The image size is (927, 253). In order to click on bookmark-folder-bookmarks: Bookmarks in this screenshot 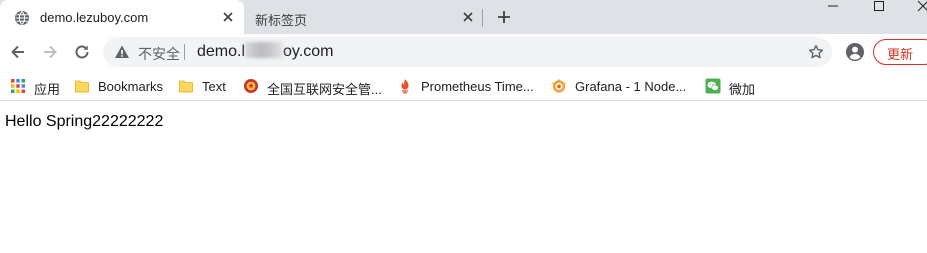, I will do `click(120, 86)`.